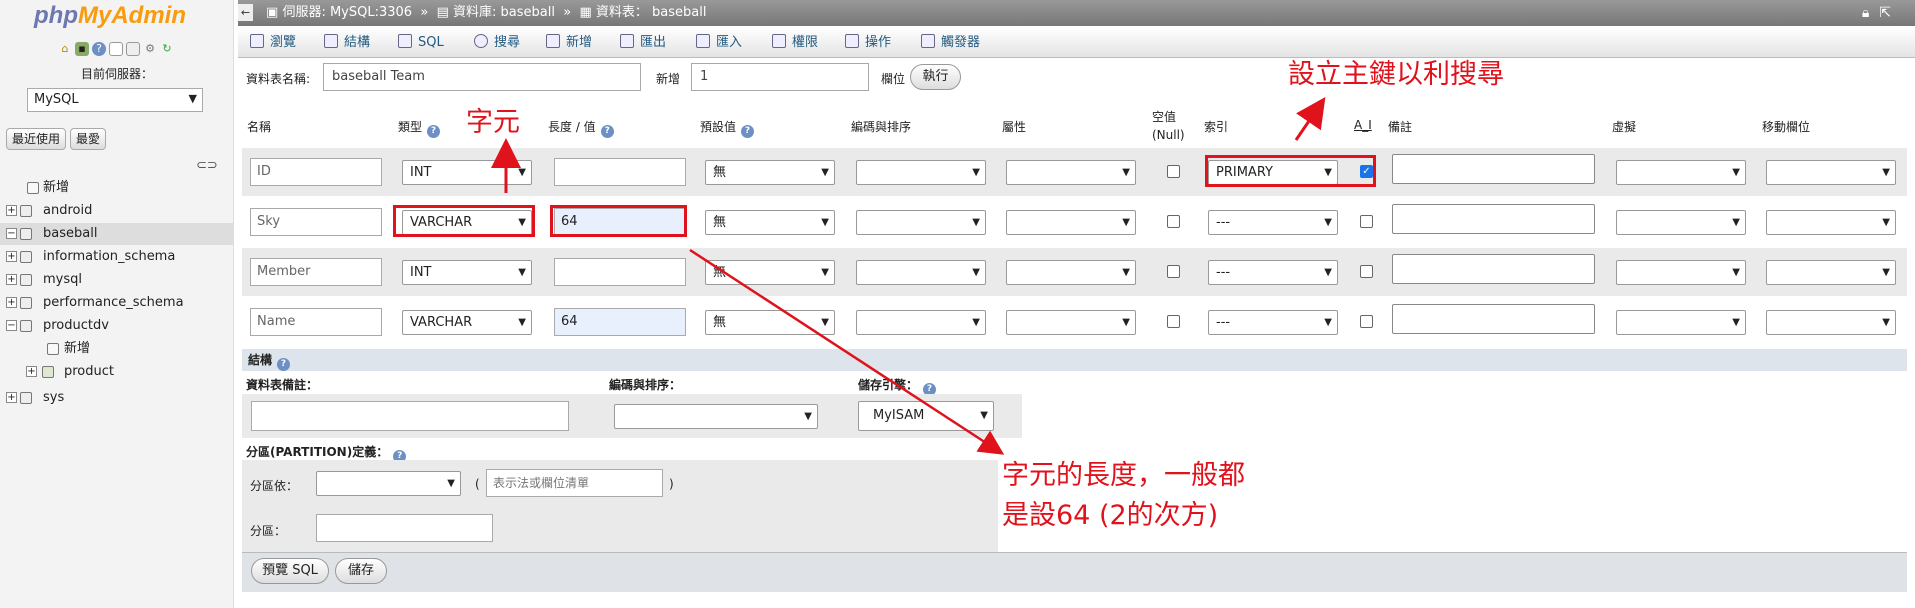 Image resolution: width=1915 pixels, height=608 pixels. I want to click on arrow-to-index, so click(1310, 119).